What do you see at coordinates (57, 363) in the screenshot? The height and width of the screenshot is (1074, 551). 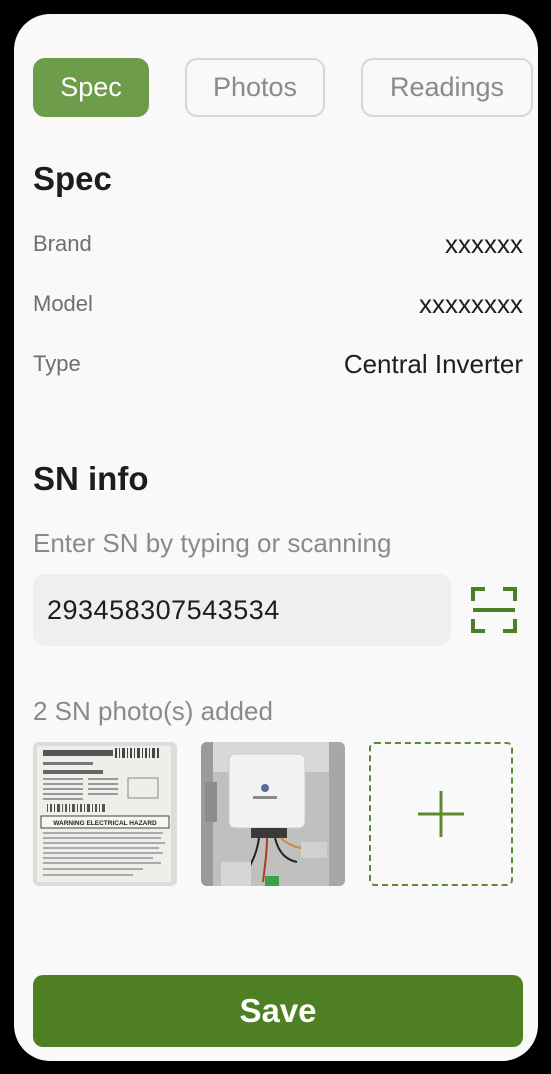 I see `type-label: Type` at bounding box center [57, 363].